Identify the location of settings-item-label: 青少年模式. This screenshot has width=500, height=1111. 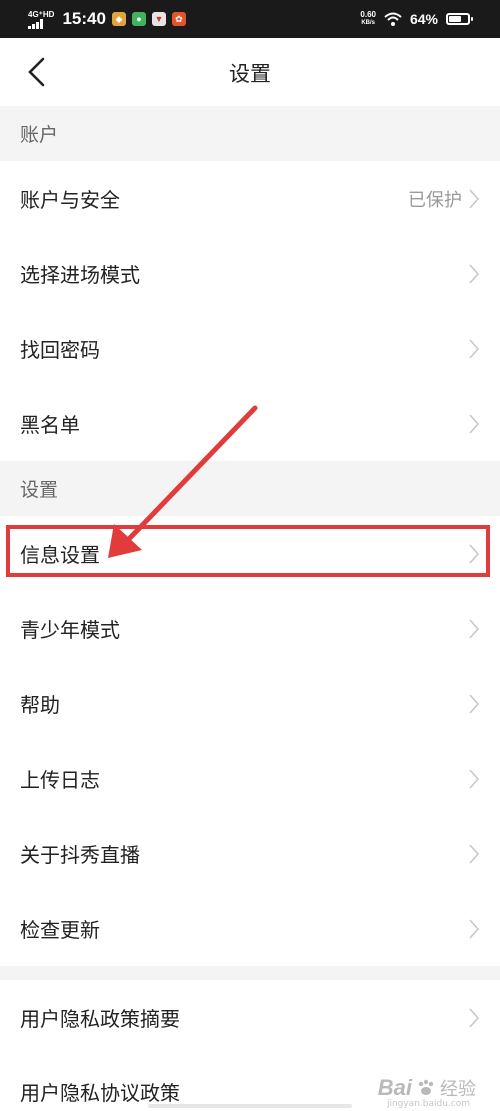
(70, 630).